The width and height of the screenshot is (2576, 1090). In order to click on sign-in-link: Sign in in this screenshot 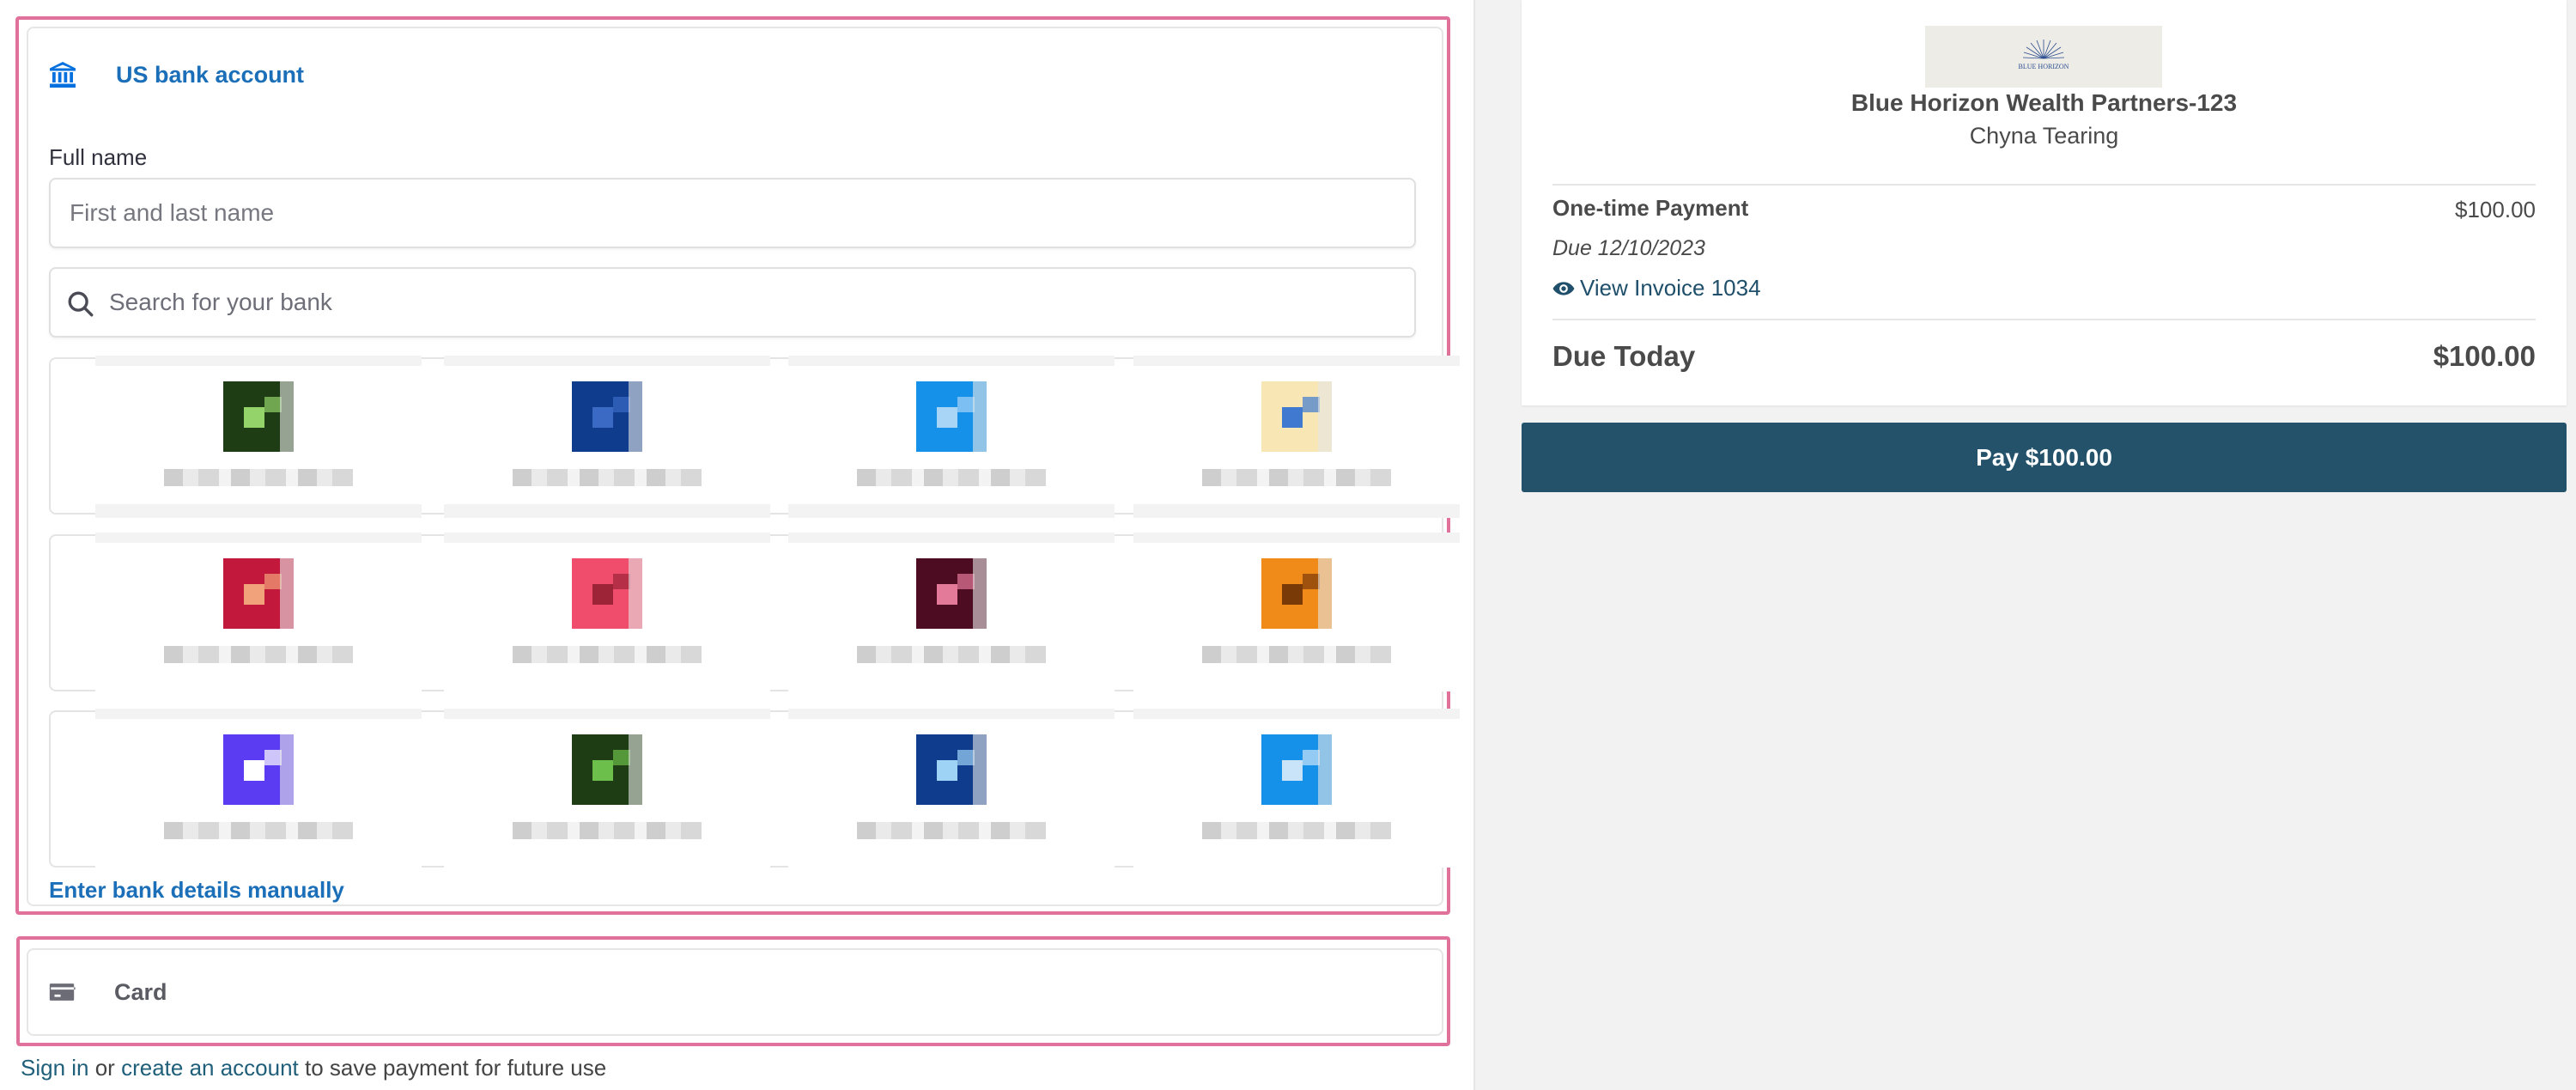, I will do `click(55, 1068)`.